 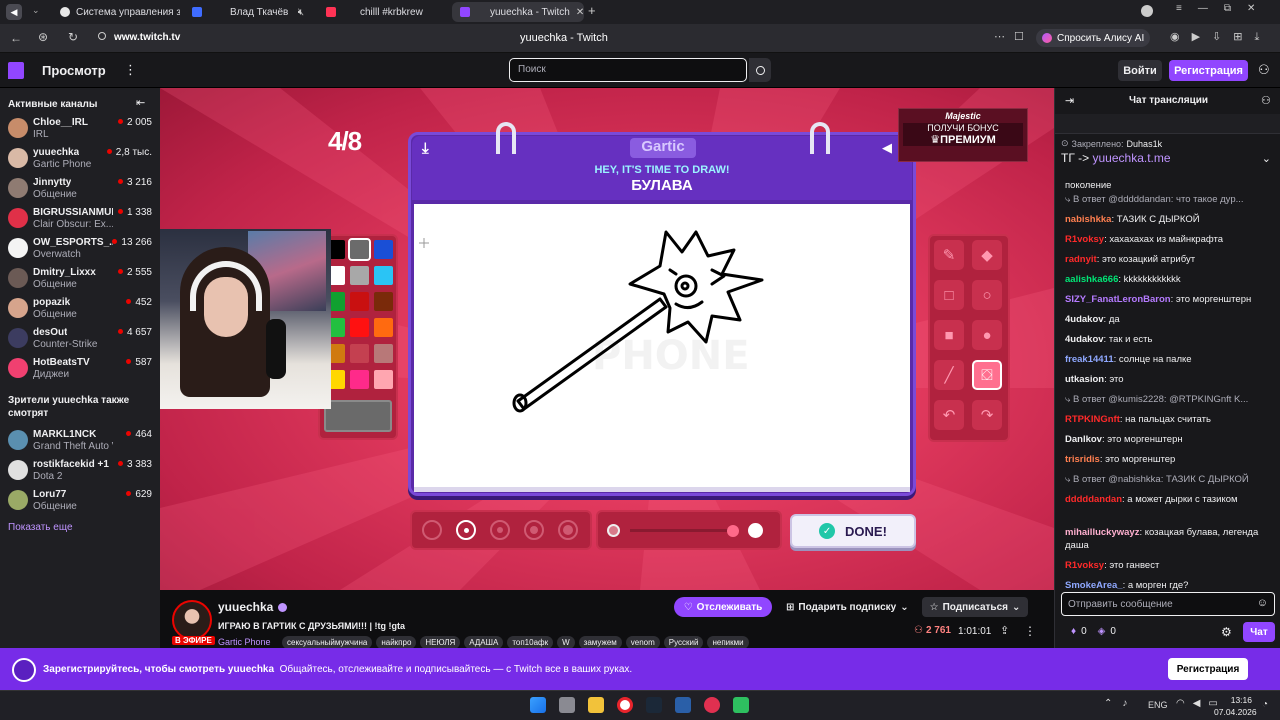 What do you see at coordinates (116, 12) in the screenshot?
I see `tab-1: Система управления зак` at bounding box center [116, 12].